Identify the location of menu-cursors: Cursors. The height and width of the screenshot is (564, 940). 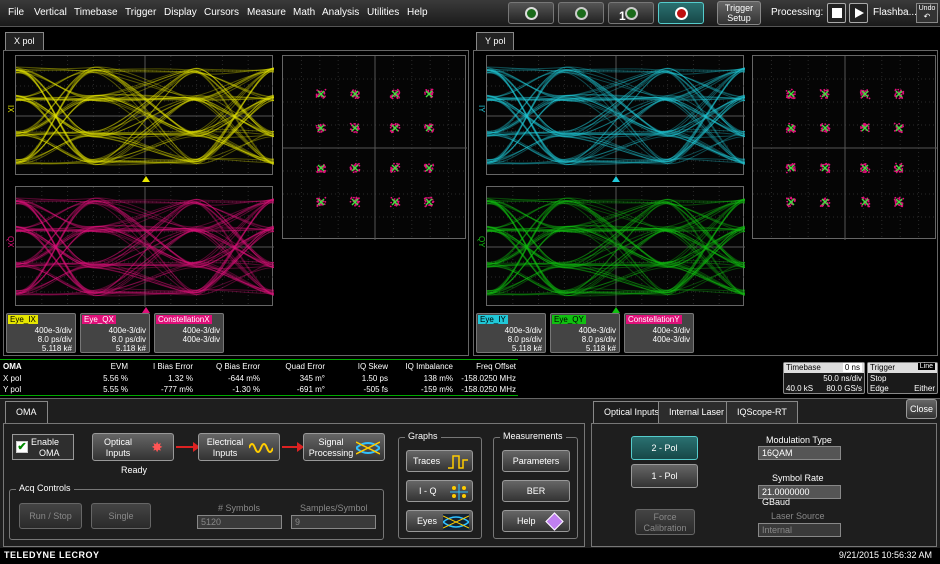
(221, 12).